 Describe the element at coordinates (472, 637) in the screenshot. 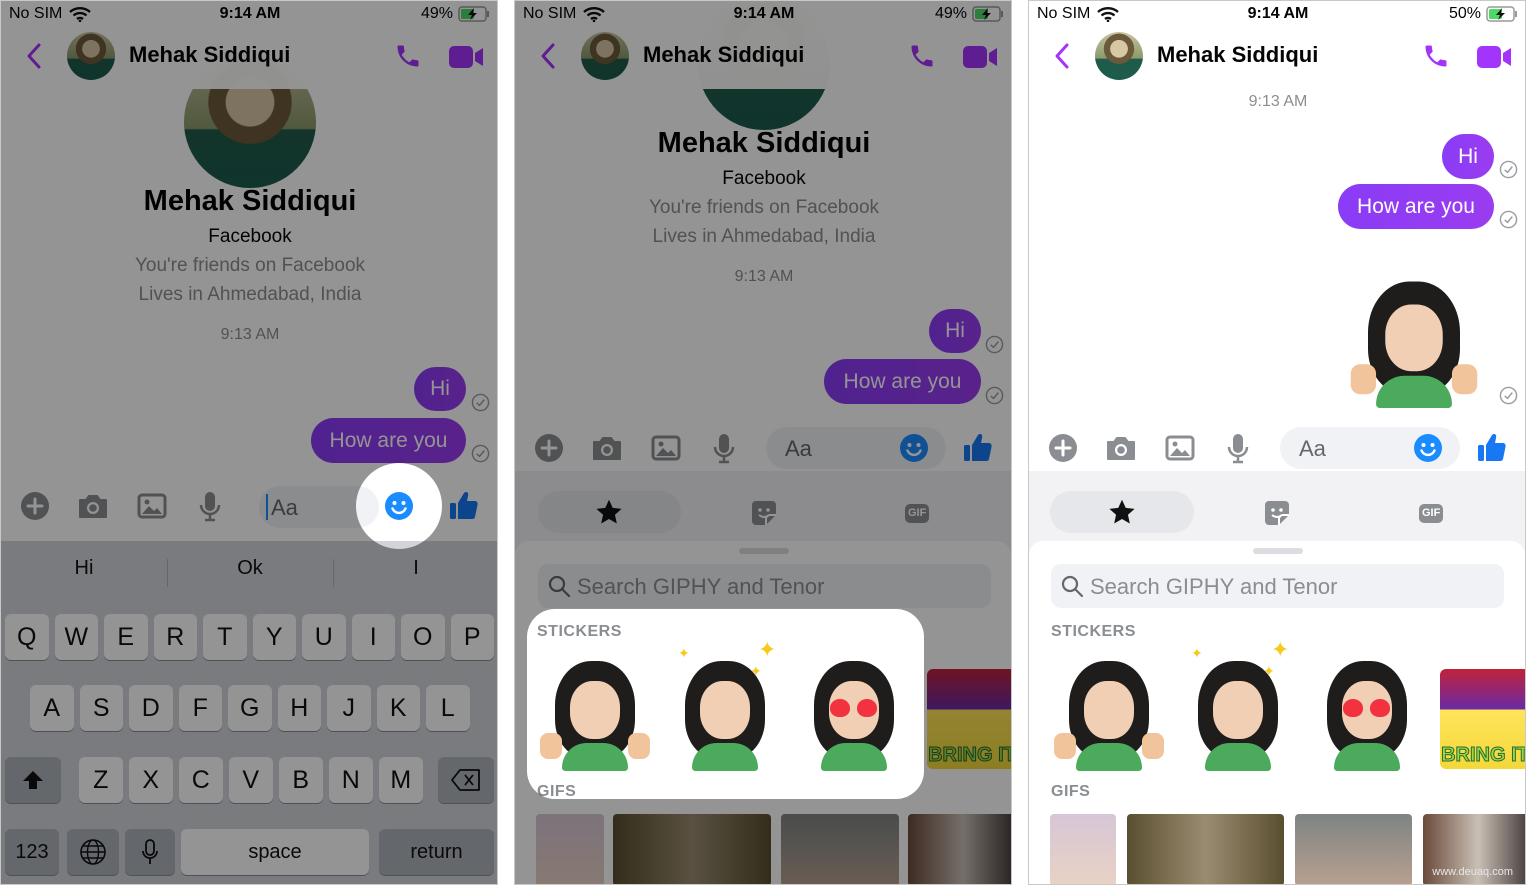

I see `key: P` at that location.